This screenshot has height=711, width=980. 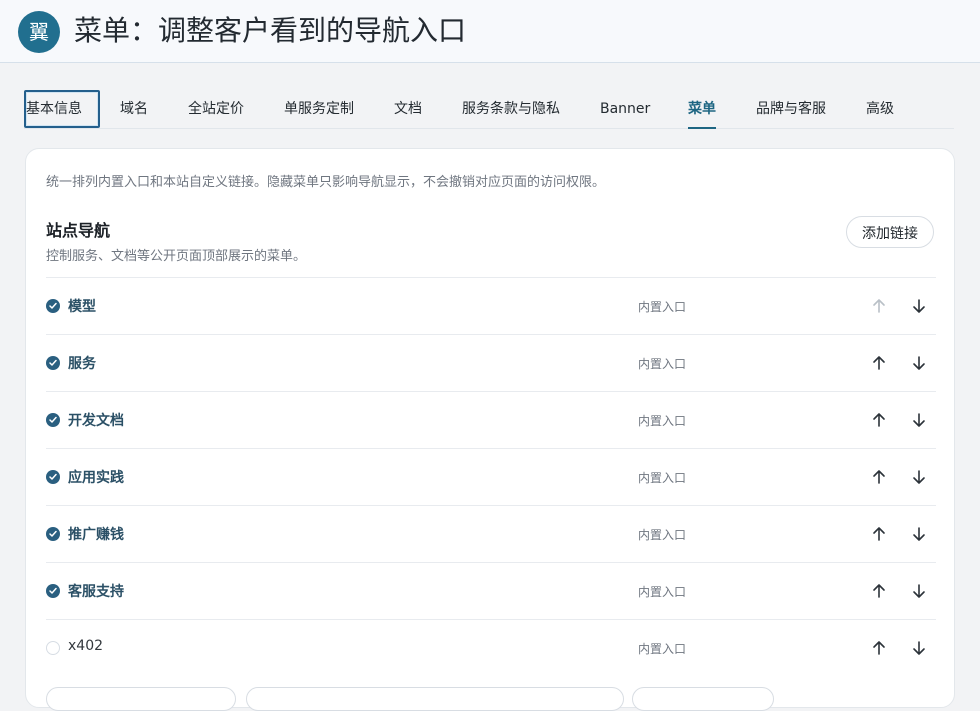 What do you see at coordinates (490, 31) in the screenshot?
I see `top-header: 翼 菜单：调整客户看到的导航入口` at bounding box center [490, 31].